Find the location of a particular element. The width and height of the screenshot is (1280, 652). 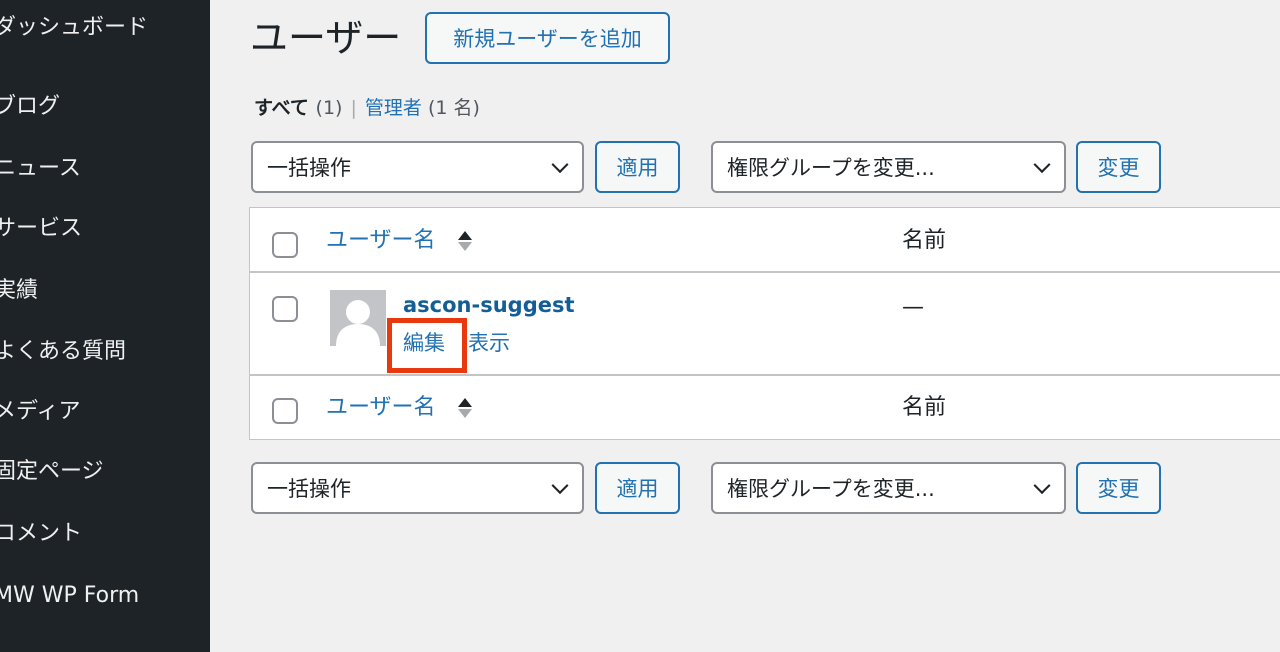

filter-administrator: 管理者 (1 名) is located at coordinates (422, 108).